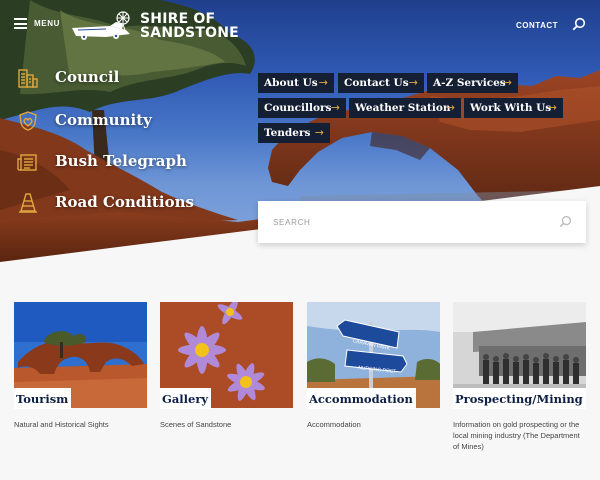 Image resolution: width=600 pixels, height=480 pixels. Describe the element at coordinates (298, 108) in the screenshot. I see `quick-link-label: Councillors` at that location.